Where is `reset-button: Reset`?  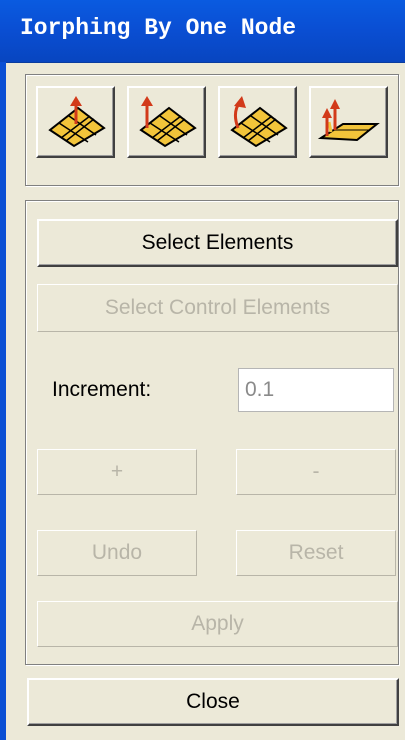
reset-button: Reset is located at coordinates (316, 553).